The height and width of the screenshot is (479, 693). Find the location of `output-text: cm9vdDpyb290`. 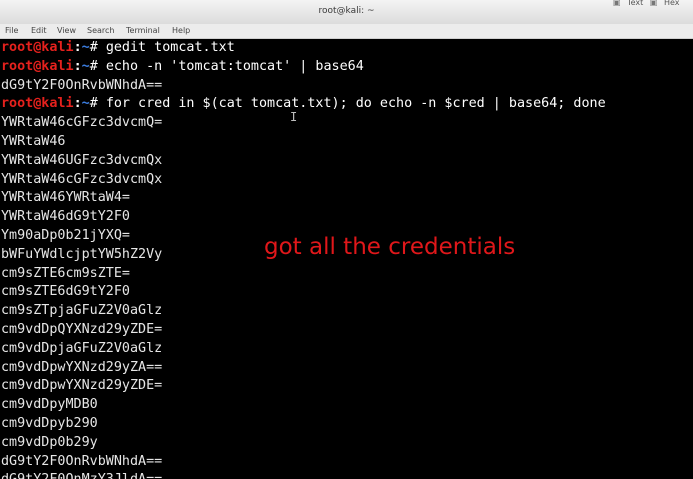

output-text: cm9vdDpyb290 is located at coordinates (49, 423).